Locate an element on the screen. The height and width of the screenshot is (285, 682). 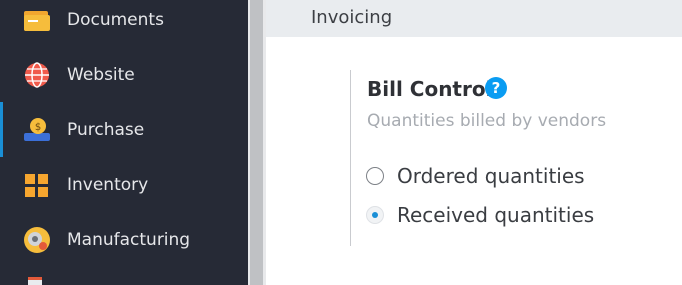
sidebar-item-label: Documents is located at coordinates (115, 19).